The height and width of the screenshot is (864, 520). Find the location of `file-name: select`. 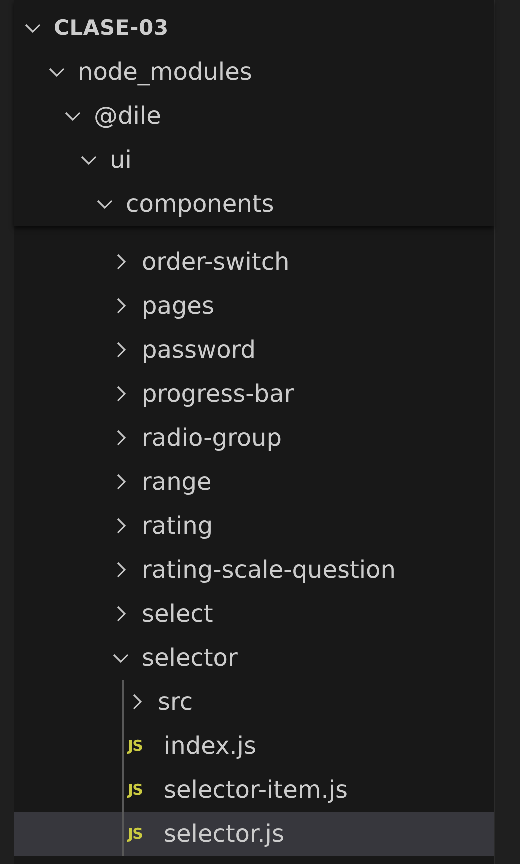

file-name: select is located at coordinates (178, 614).